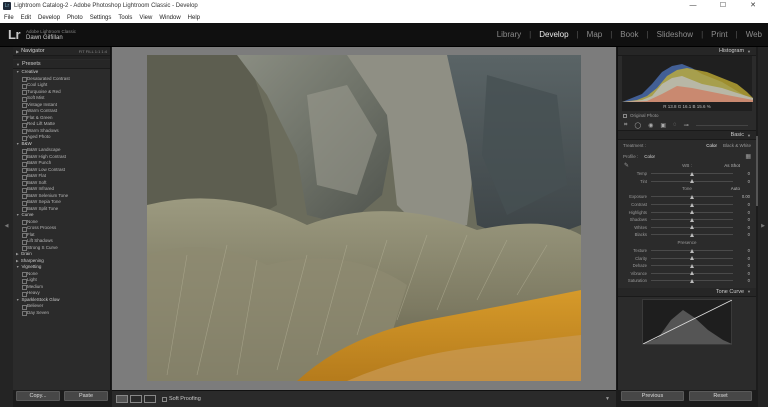 The image size is (768, 407). What do you see at coordinates (122, 399) in the screenshot?
I see `loupe-view-icon` at bounding box center [122, 399].